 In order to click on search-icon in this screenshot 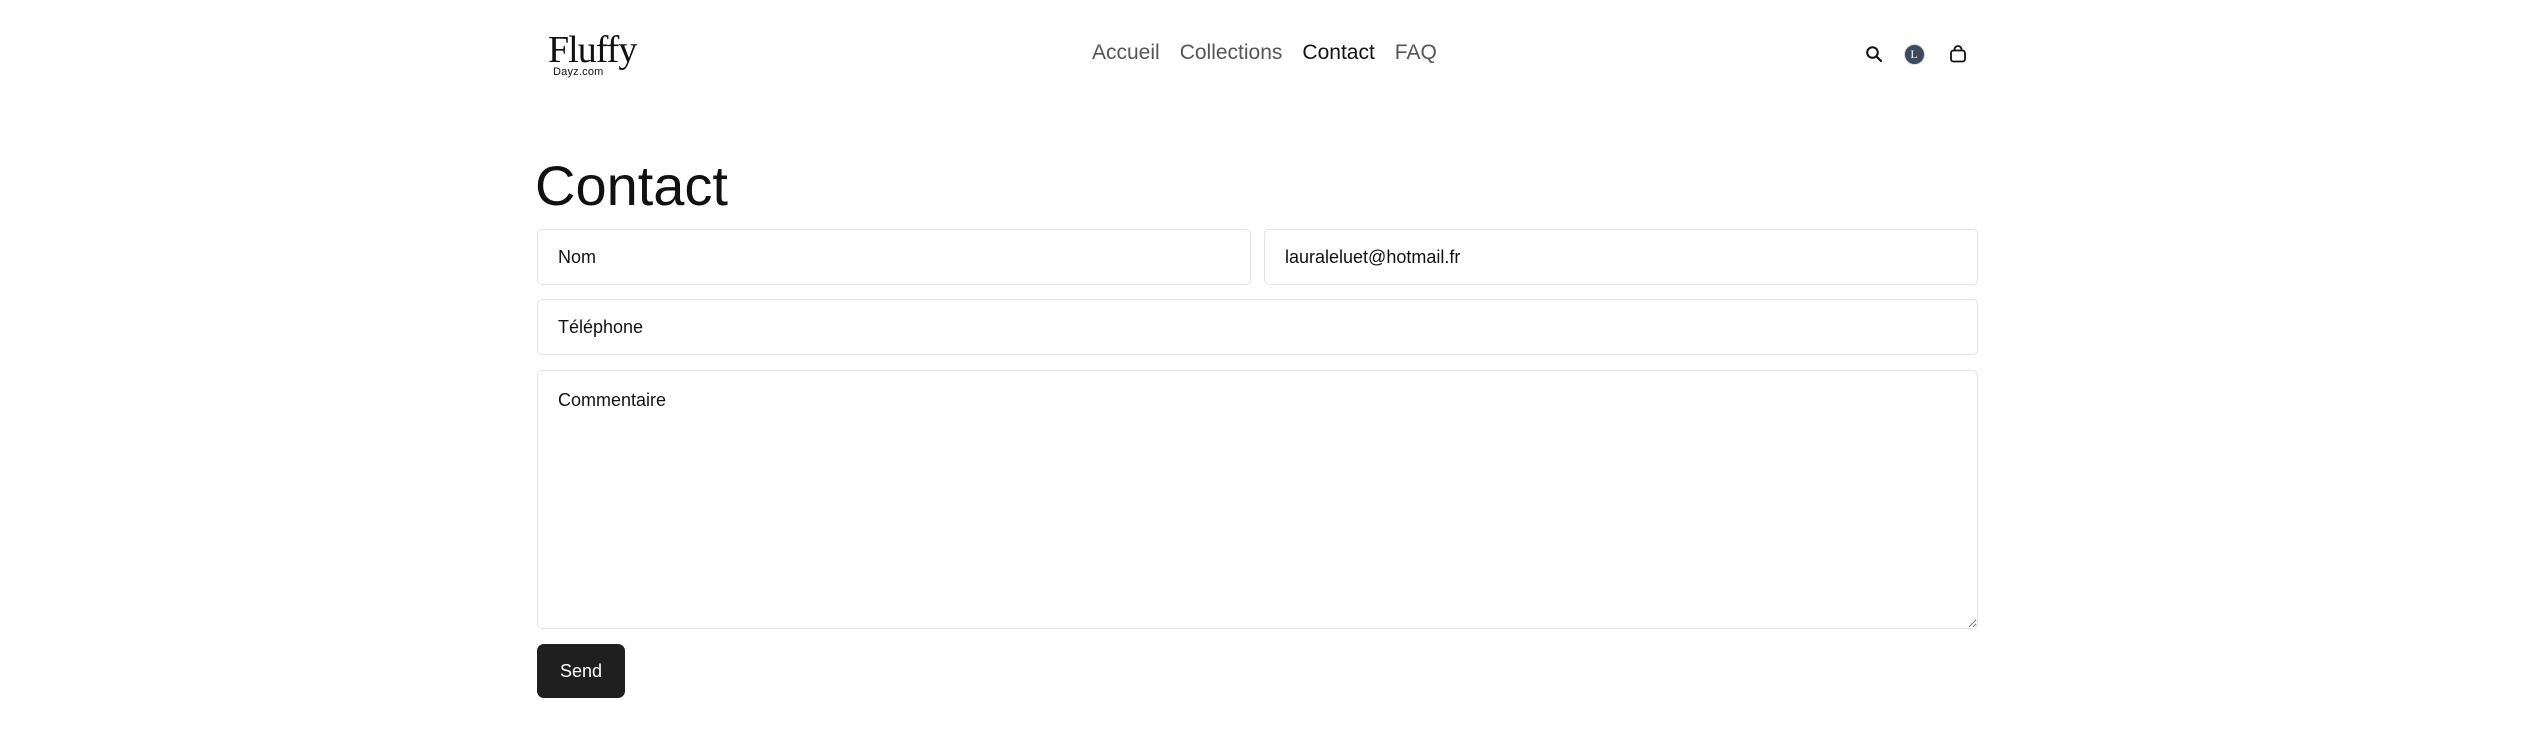, I will do `click(1874, 54)`.